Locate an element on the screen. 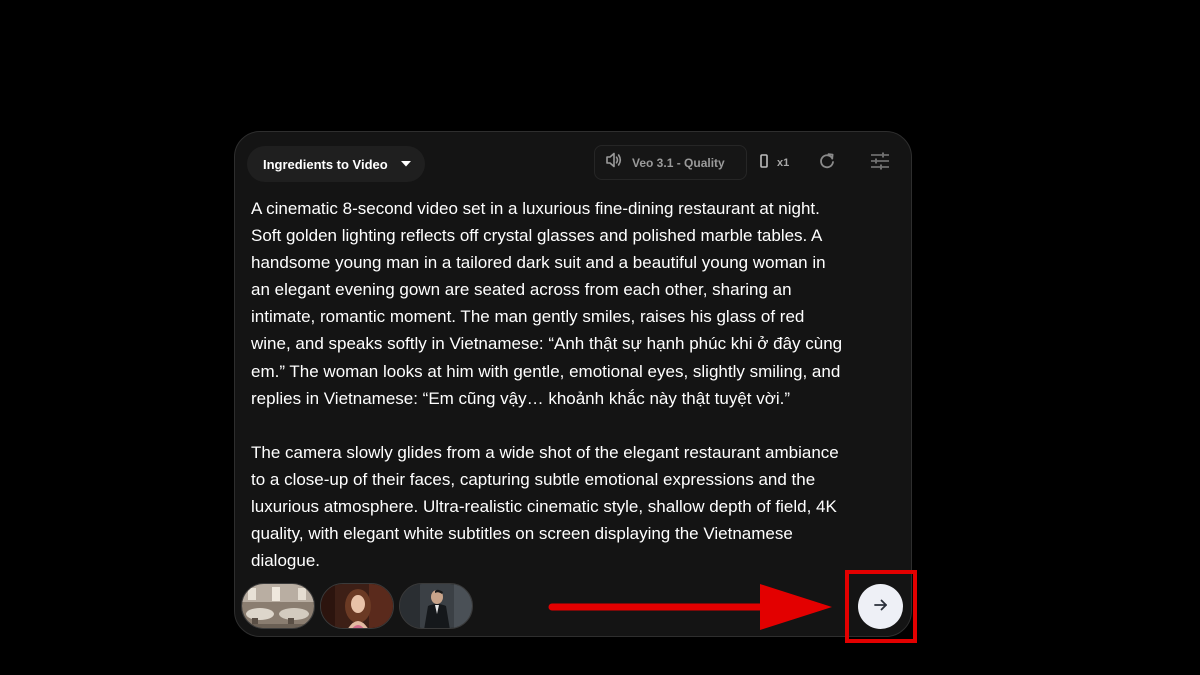 Image resolution: width=1200 pixels, height=675 pixels. restaurant-interior-thumbnail is located at coordinates (278, 606).